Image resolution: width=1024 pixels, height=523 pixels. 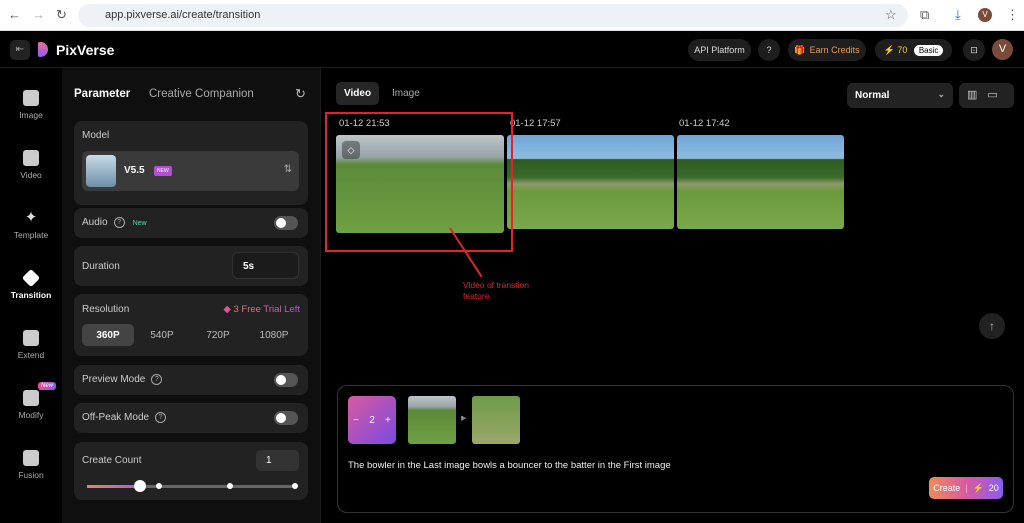 What do you see at coordinates (288, 169) in the screenshot?
I see `settings-sliders-icon: ⇅` at bounding box center [288, 169].